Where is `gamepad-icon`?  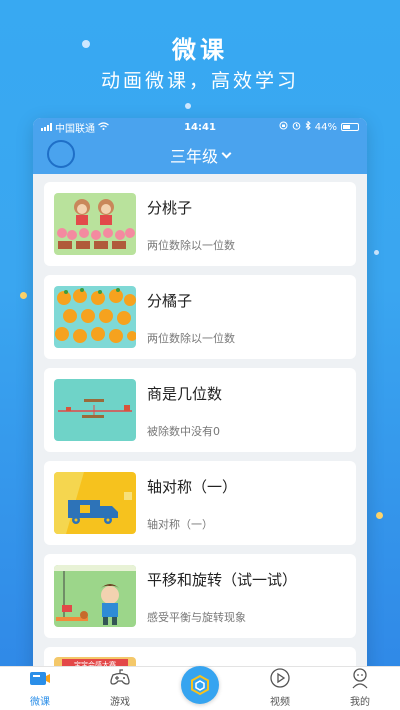 gamepad-icon is located at coordinates (120, 678).